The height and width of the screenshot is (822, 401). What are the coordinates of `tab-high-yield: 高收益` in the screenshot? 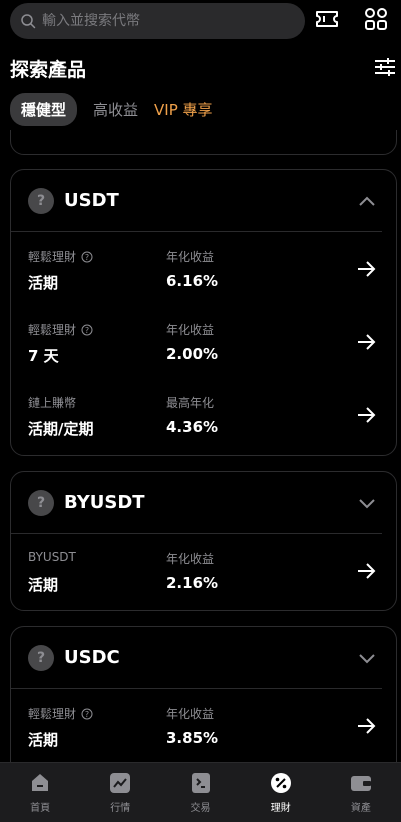 It's located at (115, 109).